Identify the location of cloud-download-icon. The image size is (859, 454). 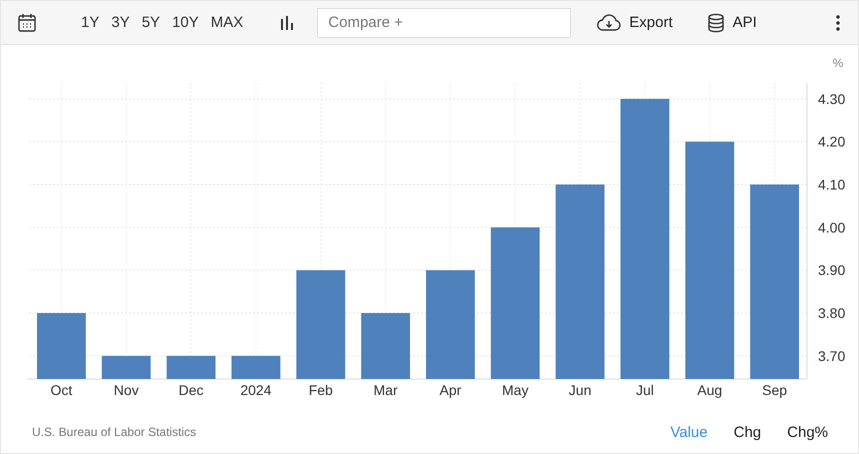
(609, 23).